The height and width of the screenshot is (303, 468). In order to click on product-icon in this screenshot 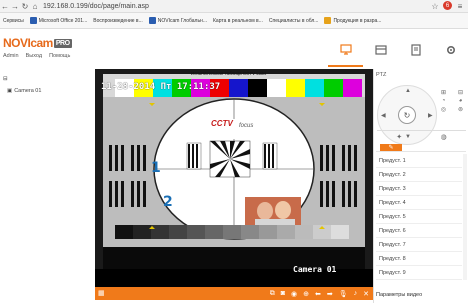, I will do `click(328, 20)`.